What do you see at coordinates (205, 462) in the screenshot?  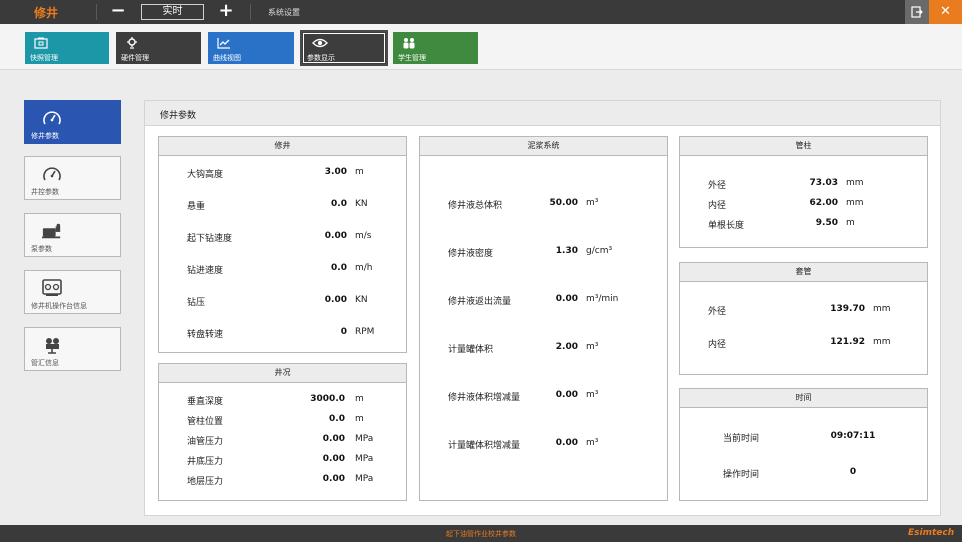 I see `param-label: 井底压力` at bounding box center [205, 462].